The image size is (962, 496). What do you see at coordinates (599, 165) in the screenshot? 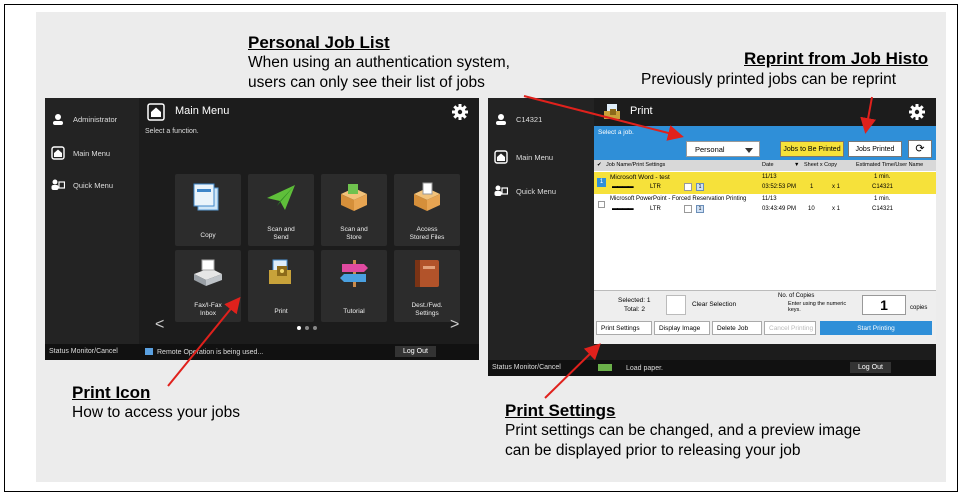
I see `select-all-checkbox: ✔` at bounding box center [599, 165].